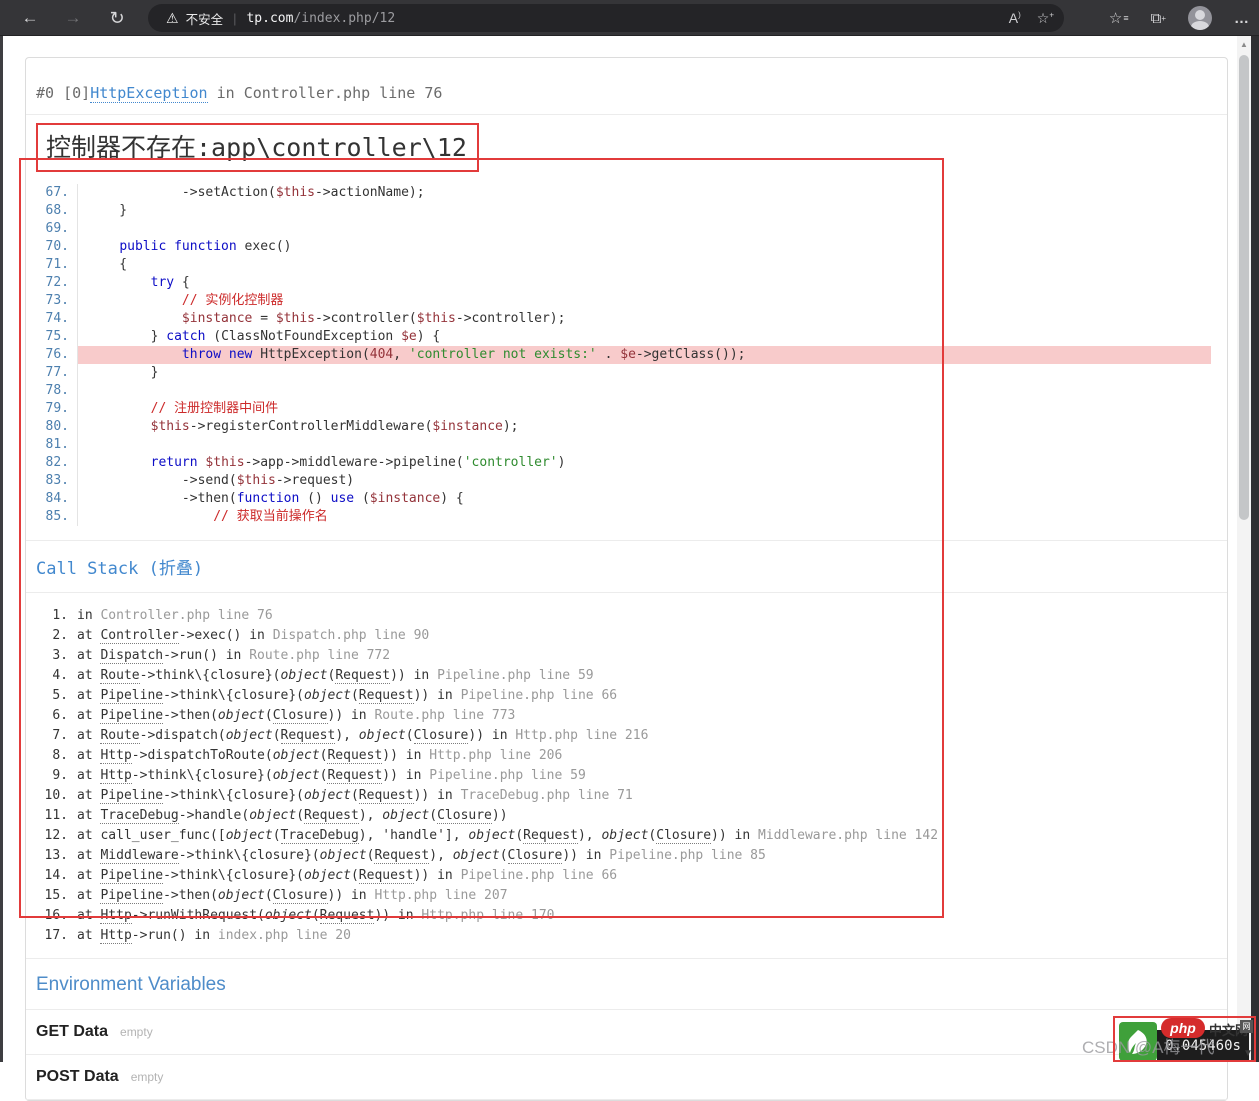  I want to click on avatar-icon, so click(1200, 18).